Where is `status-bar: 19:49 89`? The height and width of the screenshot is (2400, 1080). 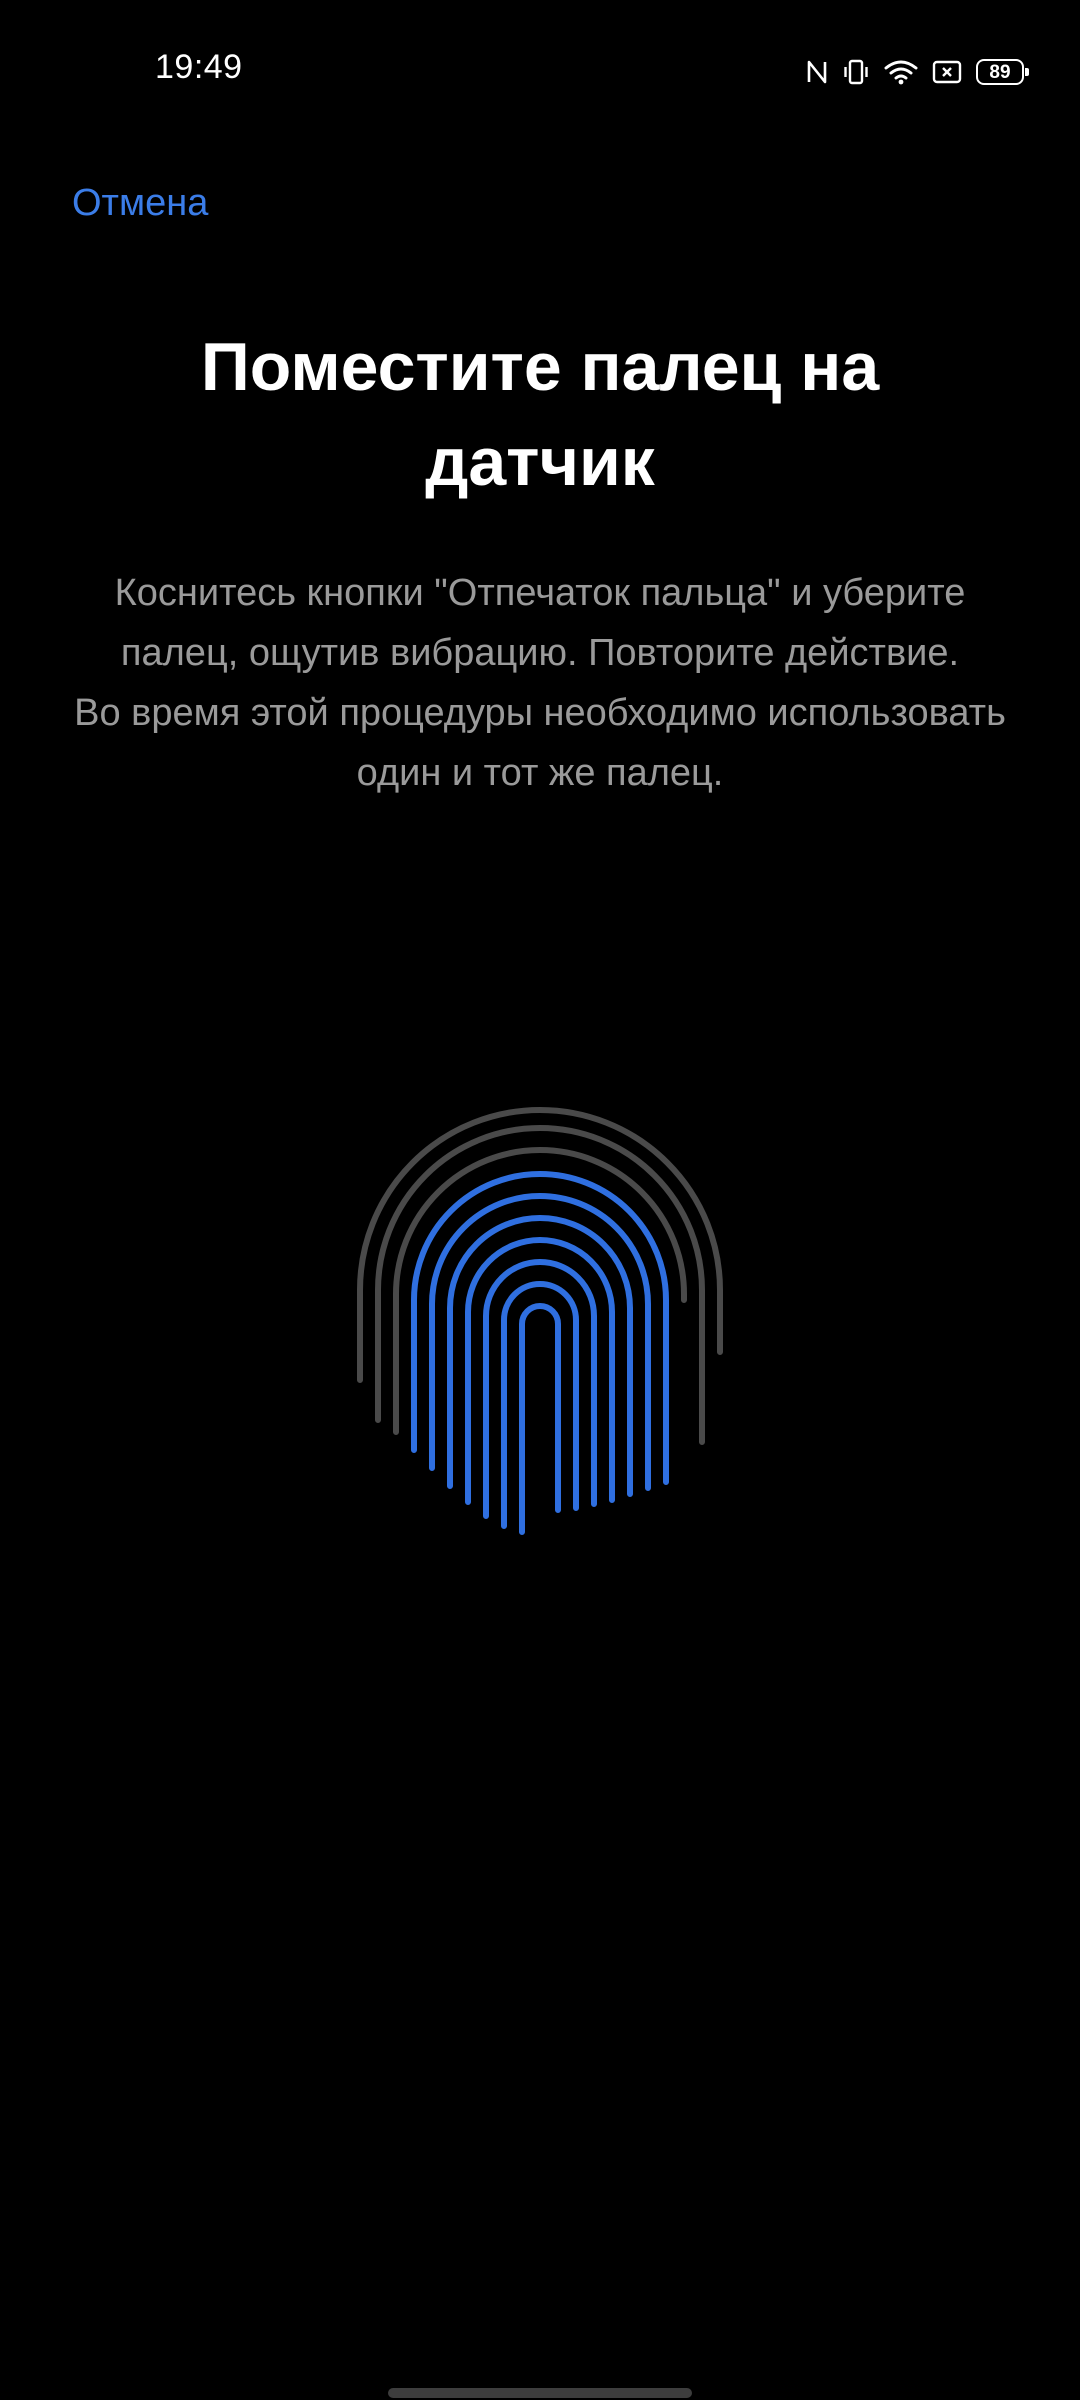
status-bar: 19:49 89 is located at coordinates (540, 70).